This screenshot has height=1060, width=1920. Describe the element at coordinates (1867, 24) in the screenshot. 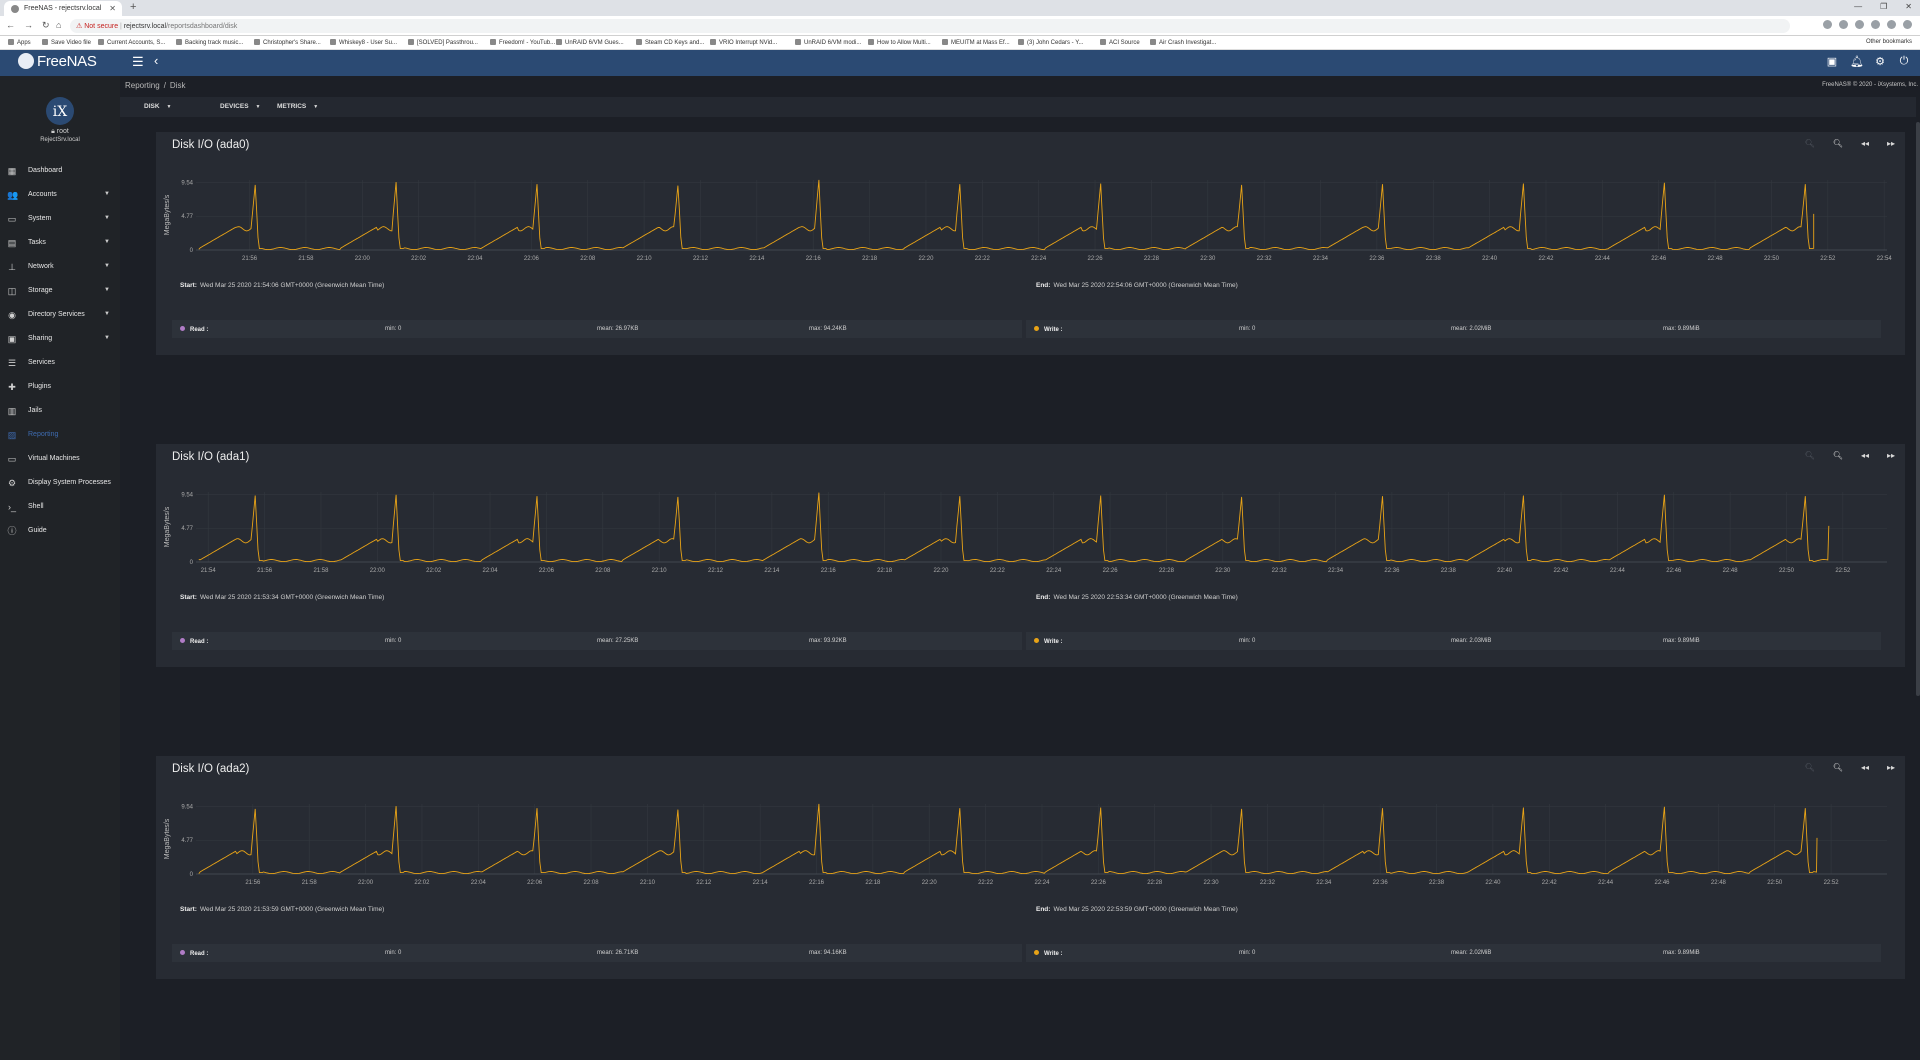

I see `extension-icons` at that location.